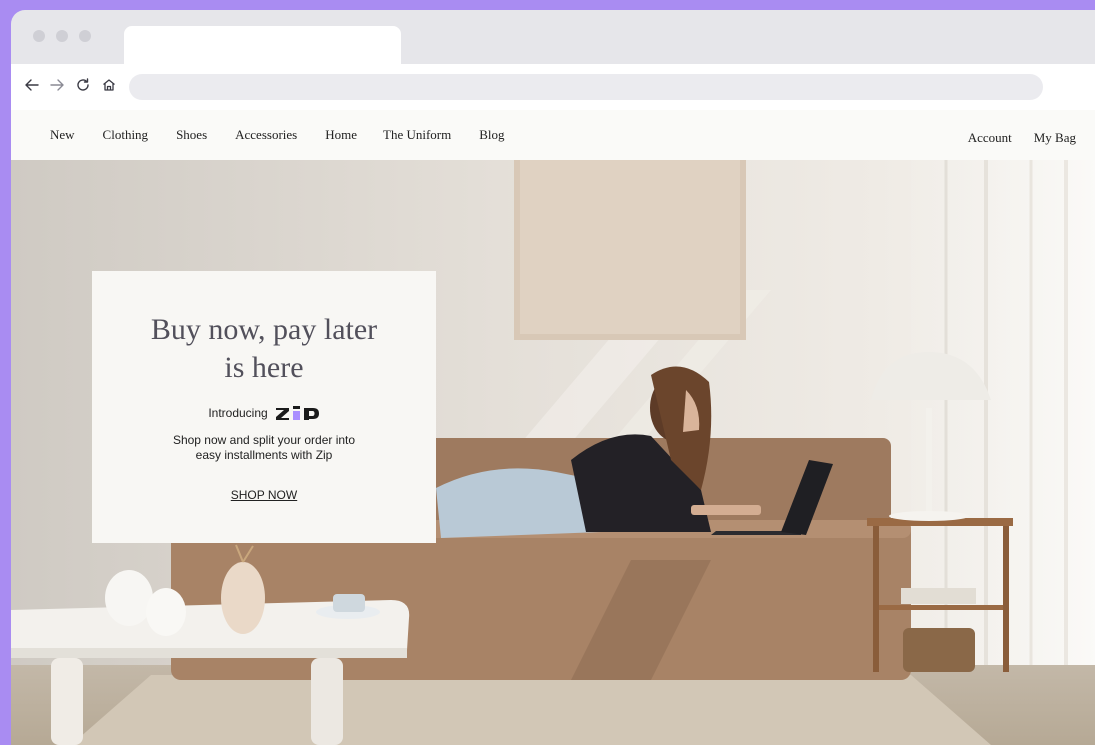 Image resolution: width=1095 pixels, height=745 pixels. What do you see at coordinates (491, 135) in the screenshot?
I see `nav-link-blog: Blog` at bounding box center [491, 135].